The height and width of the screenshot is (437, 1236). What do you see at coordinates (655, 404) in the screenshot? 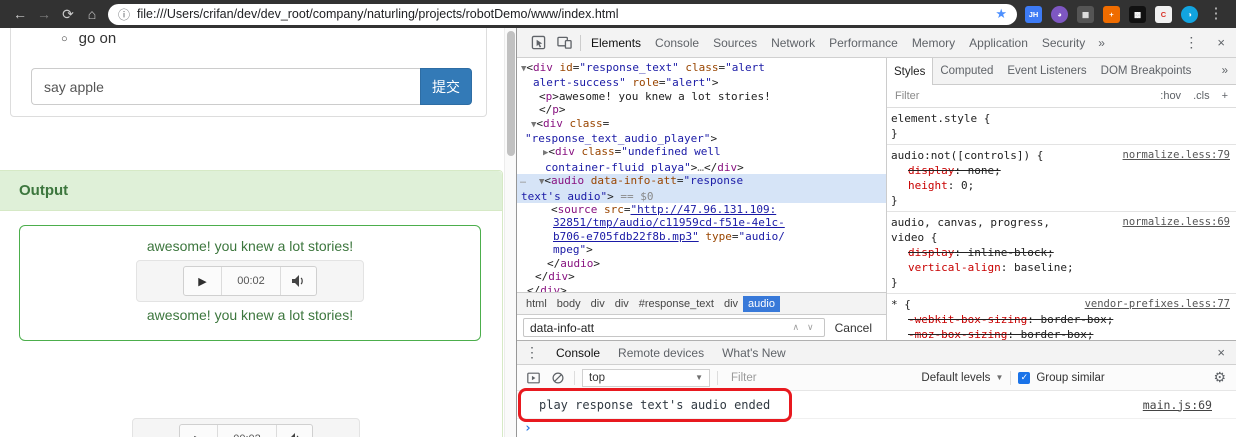
I see `console-log-text: play response text's audio ended` at bounding box center [655, 404].